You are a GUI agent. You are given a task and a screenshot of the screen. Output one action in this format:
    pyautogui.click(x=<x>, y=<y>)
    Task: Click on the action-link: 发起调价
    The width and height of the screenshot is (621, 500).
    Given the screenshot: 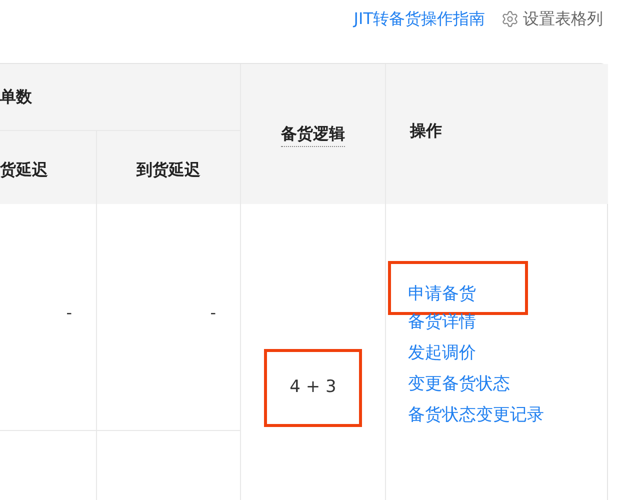 What is the action you would take?
    pyautogui.click(x=432, y=353)
    